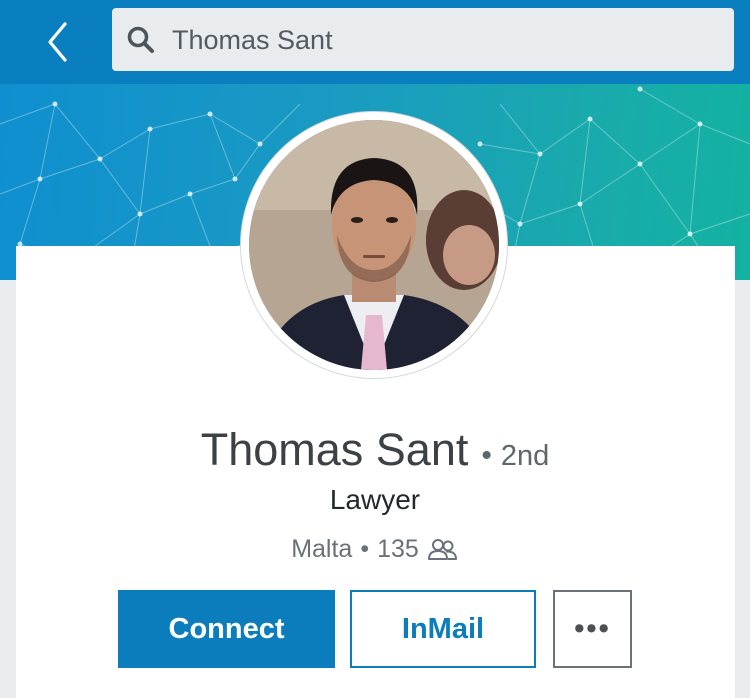 This screenshot has width=750, height=698. Describe the element at coordinates (525, 456) in the screenshot. I see `connection-degree: 2nd` at that location.